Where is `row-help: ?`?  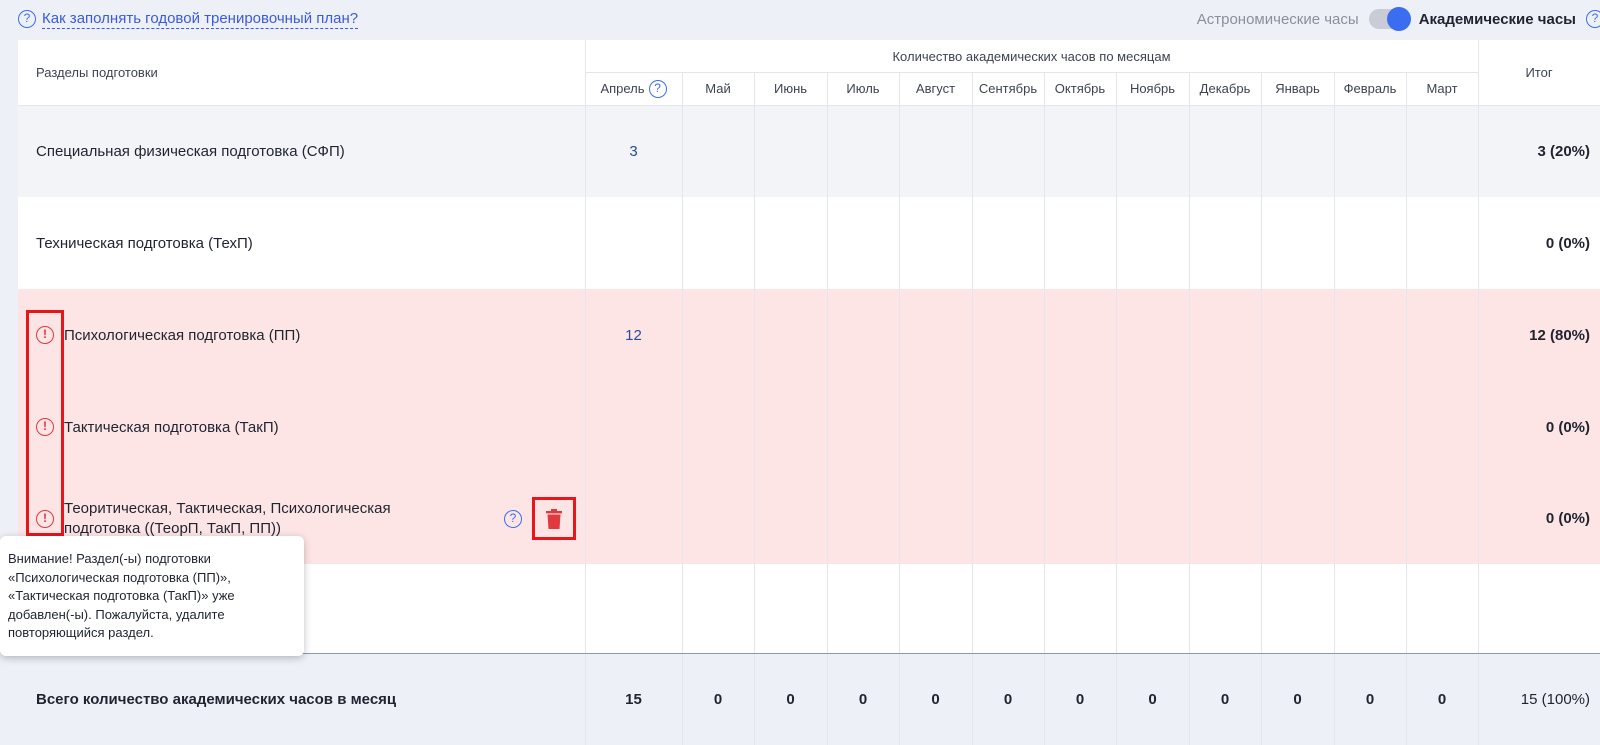 row-help: ? is located at coordinates (513, 519).